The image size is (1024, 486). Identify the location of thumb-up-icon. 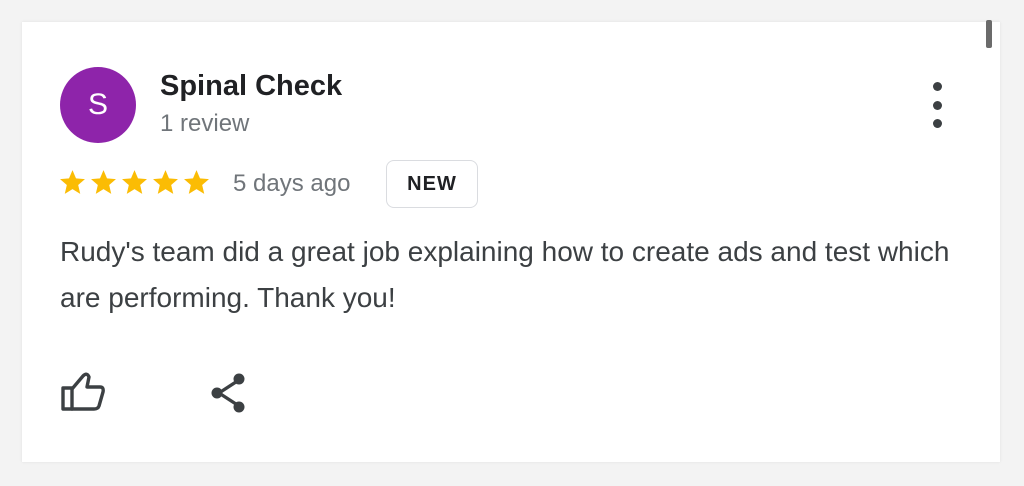
(83, 391).